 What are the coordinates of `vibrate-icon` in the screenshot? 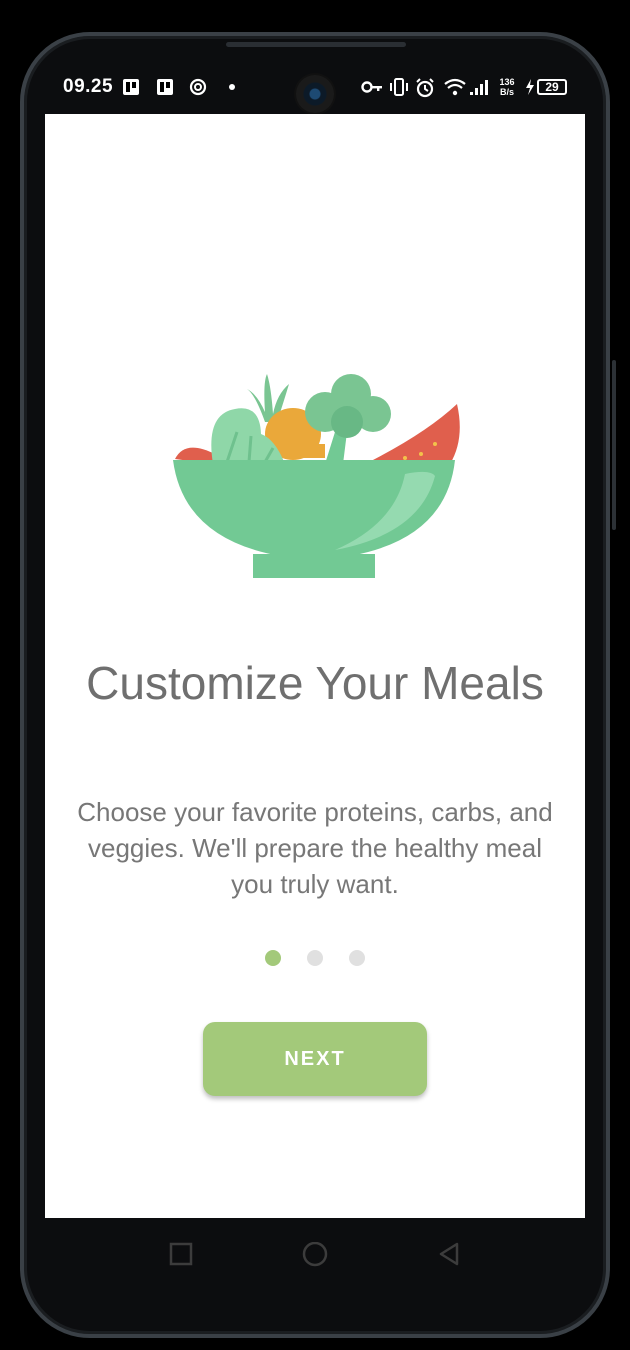 It's located at (399, 87).